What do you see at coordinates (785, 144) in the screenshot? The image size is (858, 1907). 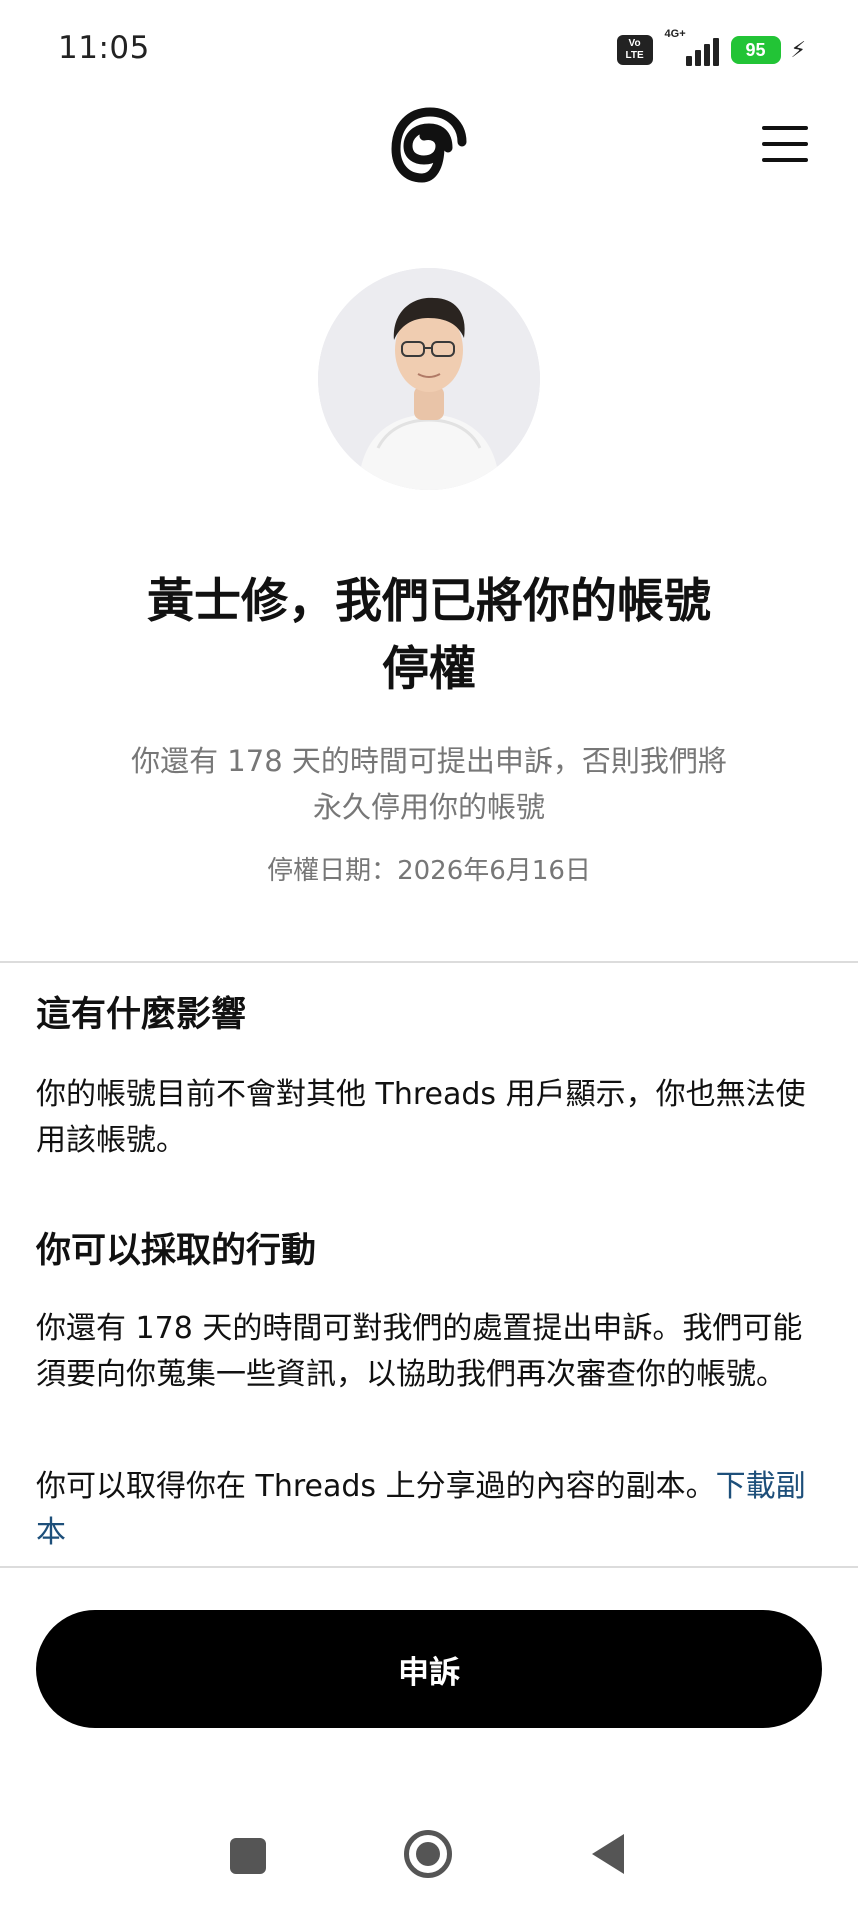 I see `hamburger-menu-icon` at bounding box center [785, 144].